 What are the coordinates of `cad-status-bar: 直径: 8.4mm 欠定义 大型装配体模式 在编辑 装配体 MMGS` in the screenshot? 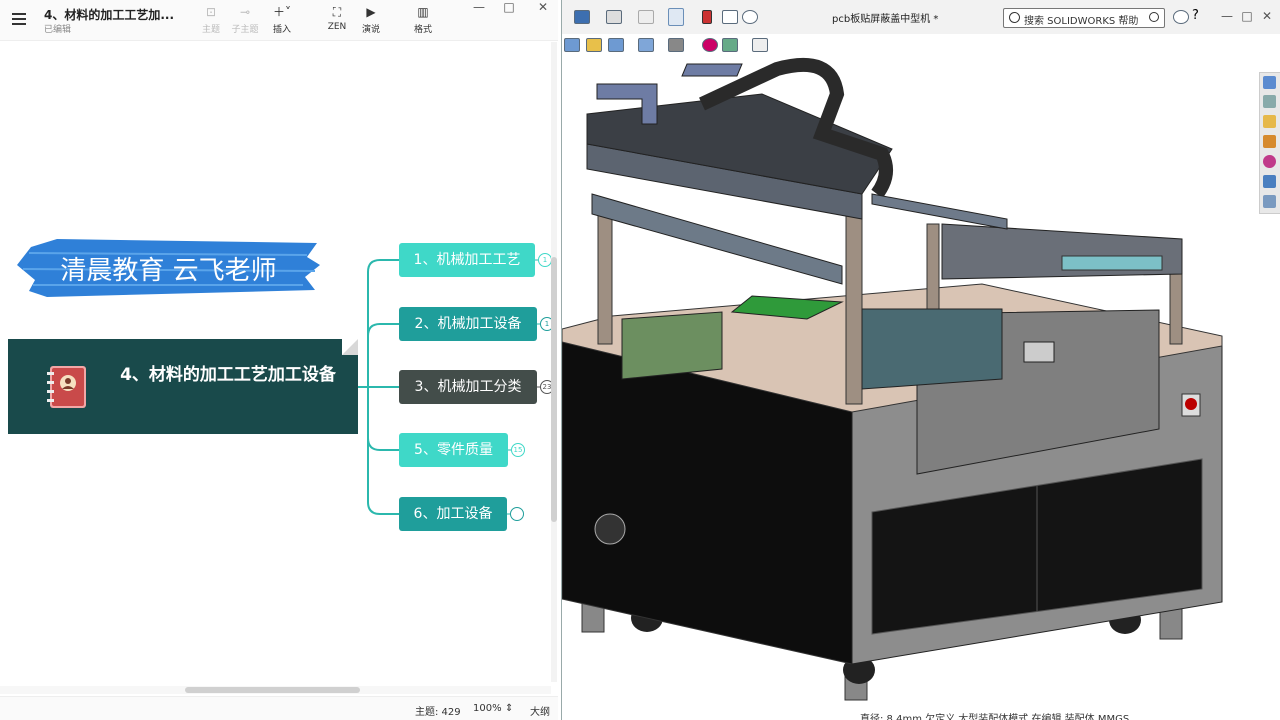 It's located at (995, 717).